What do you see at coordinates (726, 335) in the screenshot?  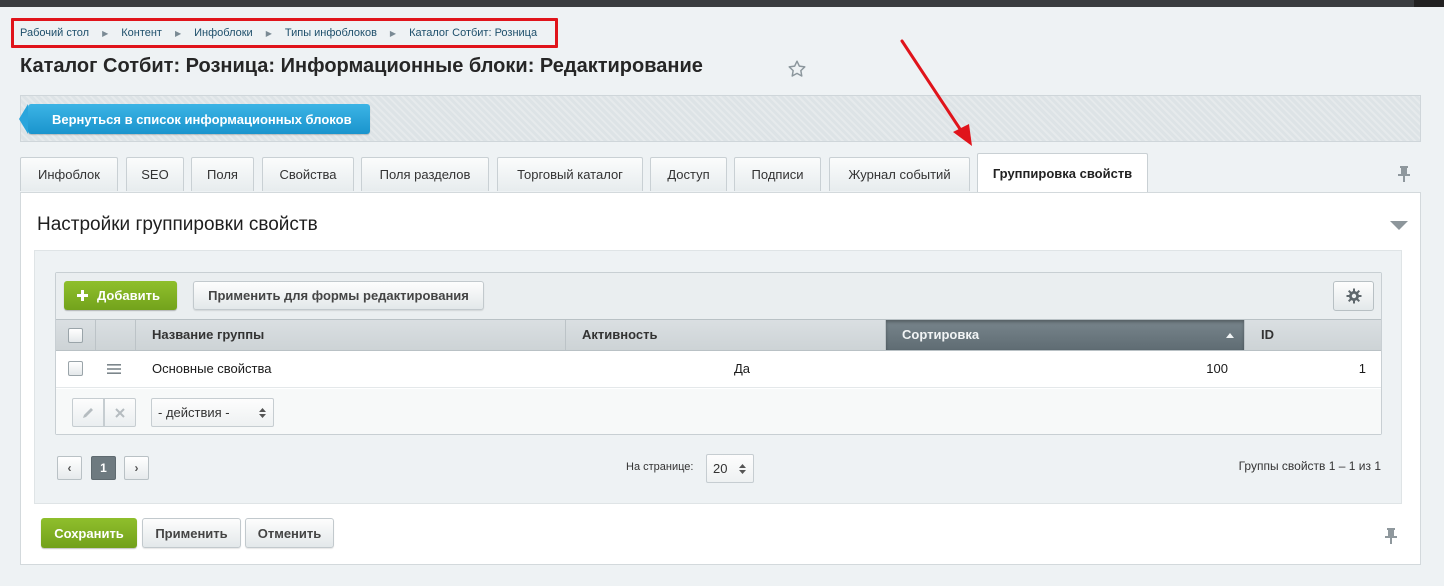 I see `column-header-activity: Активность` at bounding box center [726, 335].